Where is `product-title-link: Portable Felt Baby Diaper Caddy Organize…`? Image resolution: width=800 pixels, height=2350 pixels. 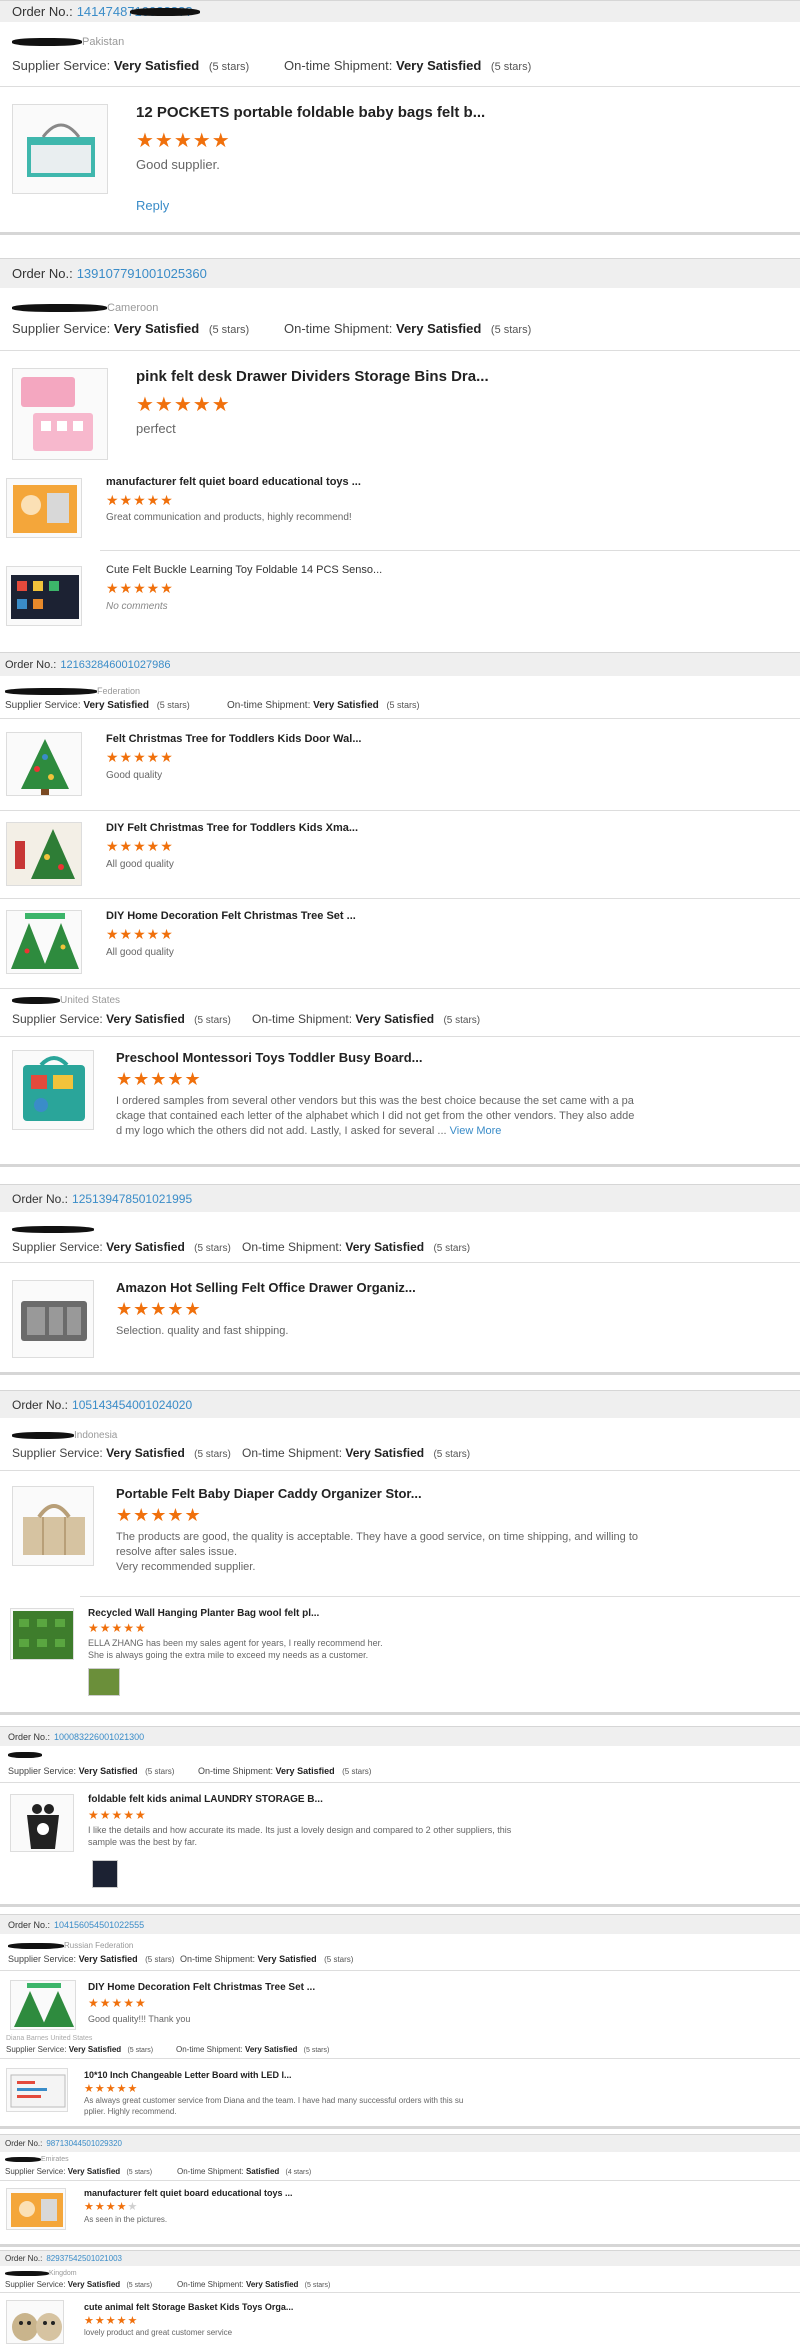
product-title-link: Portable Felt Baby Diaper Caddy Organize… is located at coordinates (269, 1493).